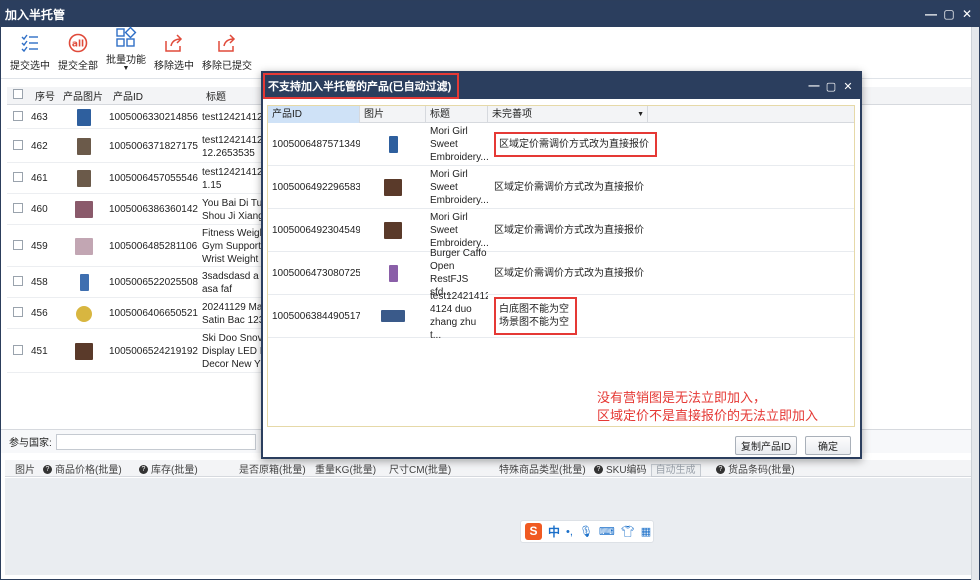 The width and height of the screenshot is (980, 580). I want to click on auto-generate-button: 自动生成, so click(675, 470).